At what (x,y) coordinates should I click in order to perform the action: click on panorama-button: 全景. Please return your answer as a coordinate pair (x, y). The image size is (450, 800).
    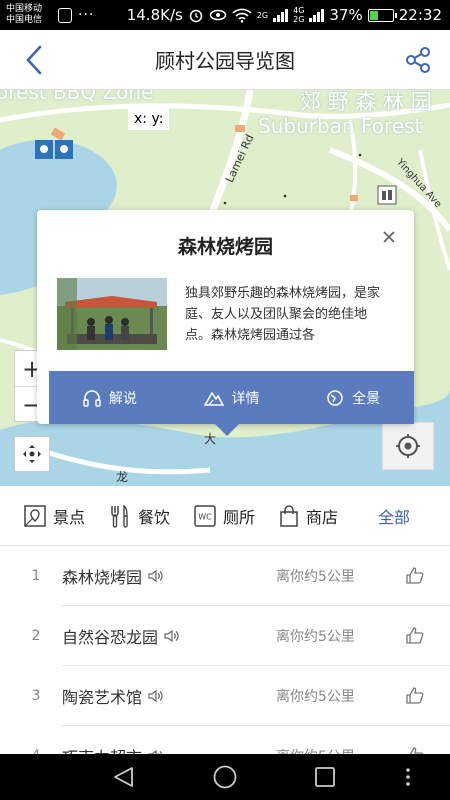
    Looking at the image, I should click on (353, 397).